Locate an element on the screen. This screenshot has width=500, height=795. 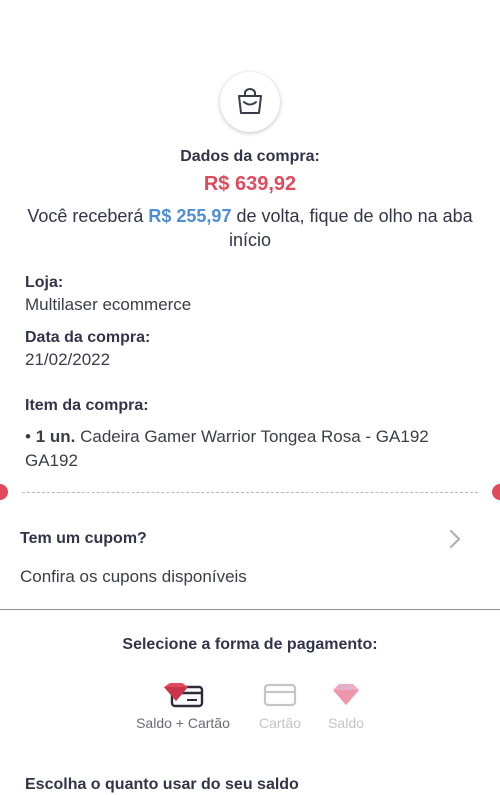
payment-option-card: Cartão is located at coordinates (280, 705).